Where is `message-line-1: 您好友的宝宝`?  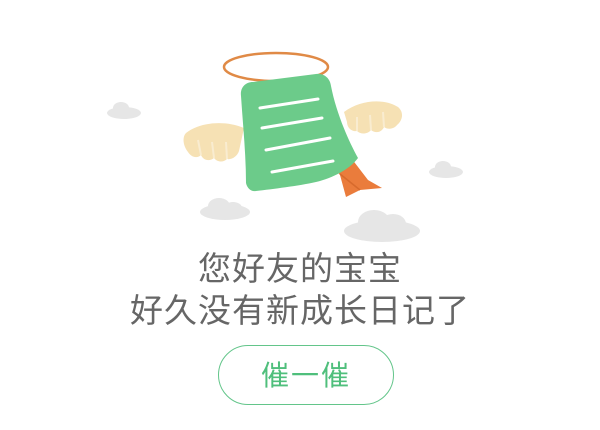 message-line-1: 您好友的宝宝 is located at coordinates (300, 268).